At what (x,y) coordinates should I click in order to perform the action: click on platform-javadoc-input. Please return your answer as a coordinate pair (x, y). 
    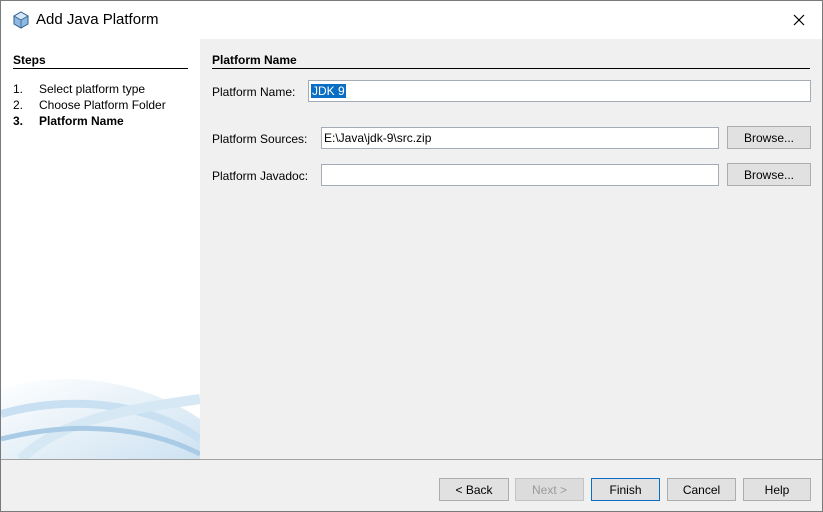
    Looking at the image, I should click on (520, 175).